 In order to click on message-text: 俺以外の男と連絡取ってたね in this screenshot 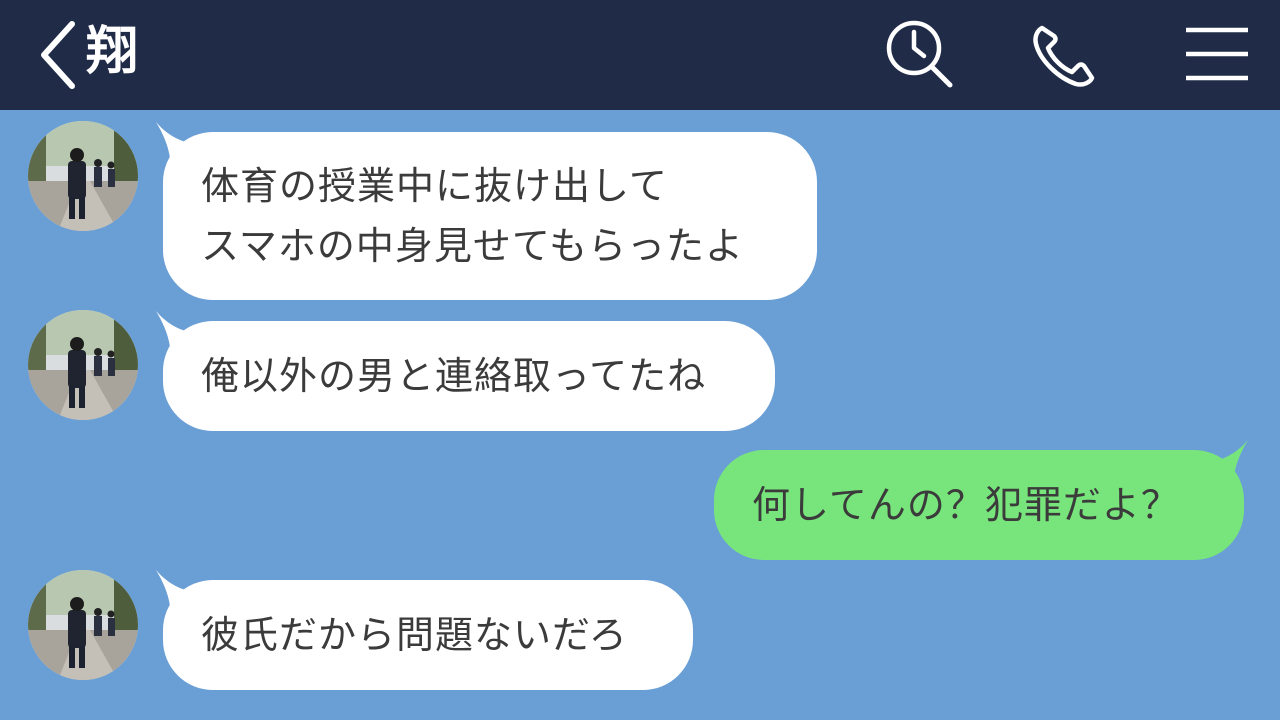, I will do `click(454, 376)`.